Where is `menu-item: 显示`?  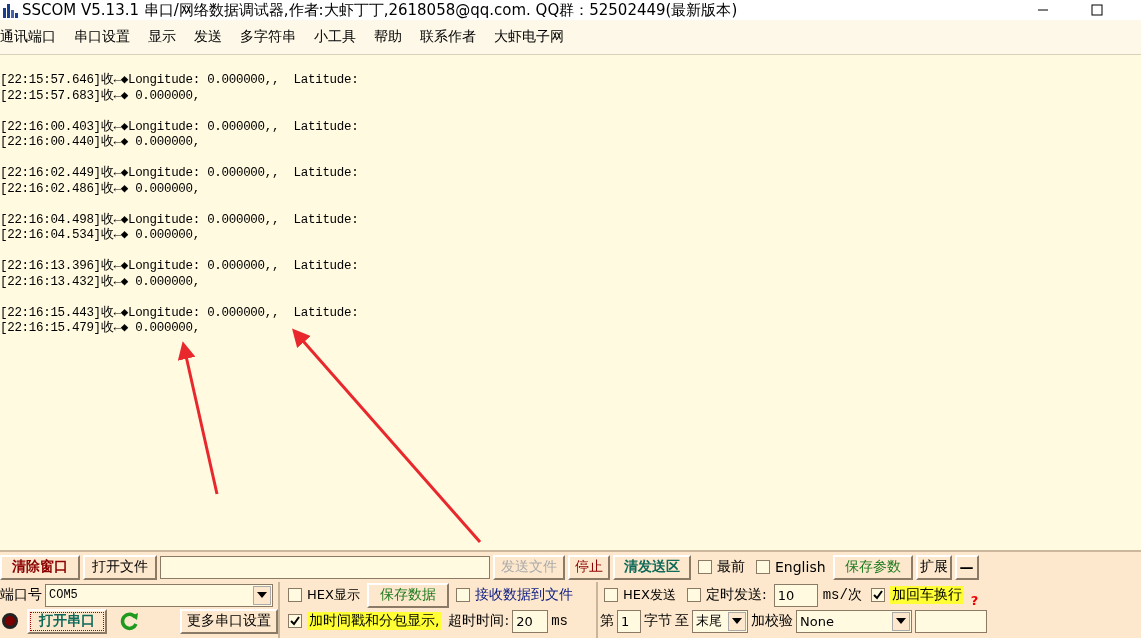
menu-item: 显示 is located at coordinates (166, 37).